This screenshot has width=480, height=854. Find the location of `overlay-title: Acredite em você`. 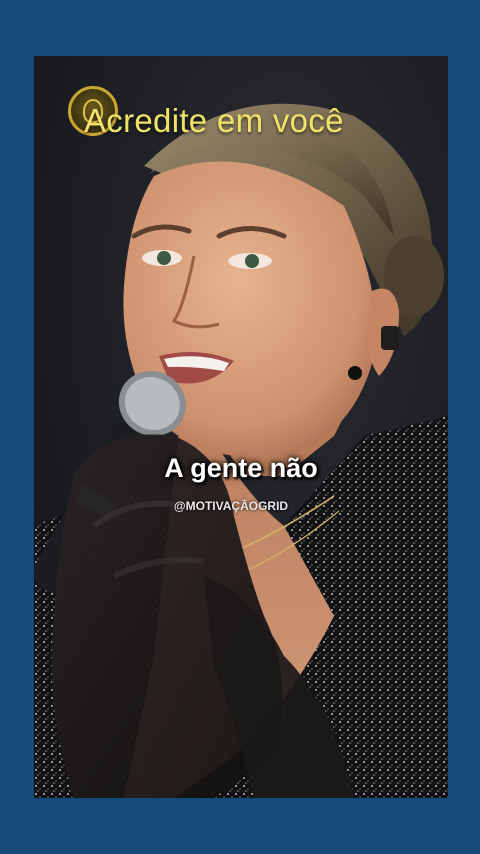

overlay-title: Acredite em você is located at coordinates (214, 120).